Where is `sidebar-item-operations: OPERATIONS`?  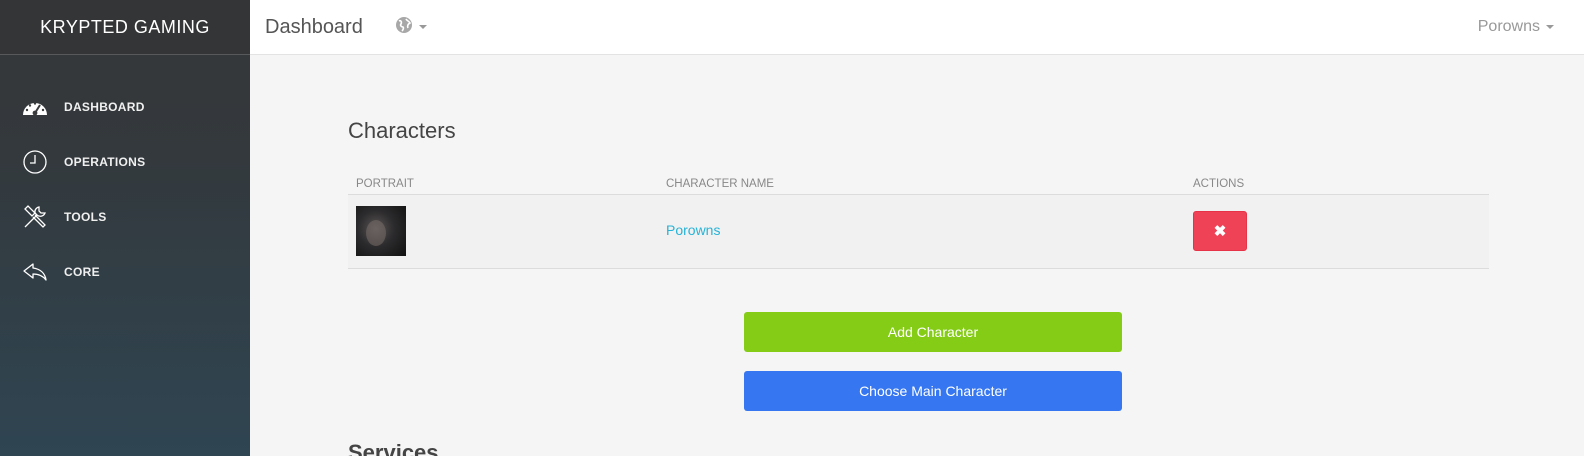
sidebar-item-operations: OPERATIONS is located at coordinates (125, 161).